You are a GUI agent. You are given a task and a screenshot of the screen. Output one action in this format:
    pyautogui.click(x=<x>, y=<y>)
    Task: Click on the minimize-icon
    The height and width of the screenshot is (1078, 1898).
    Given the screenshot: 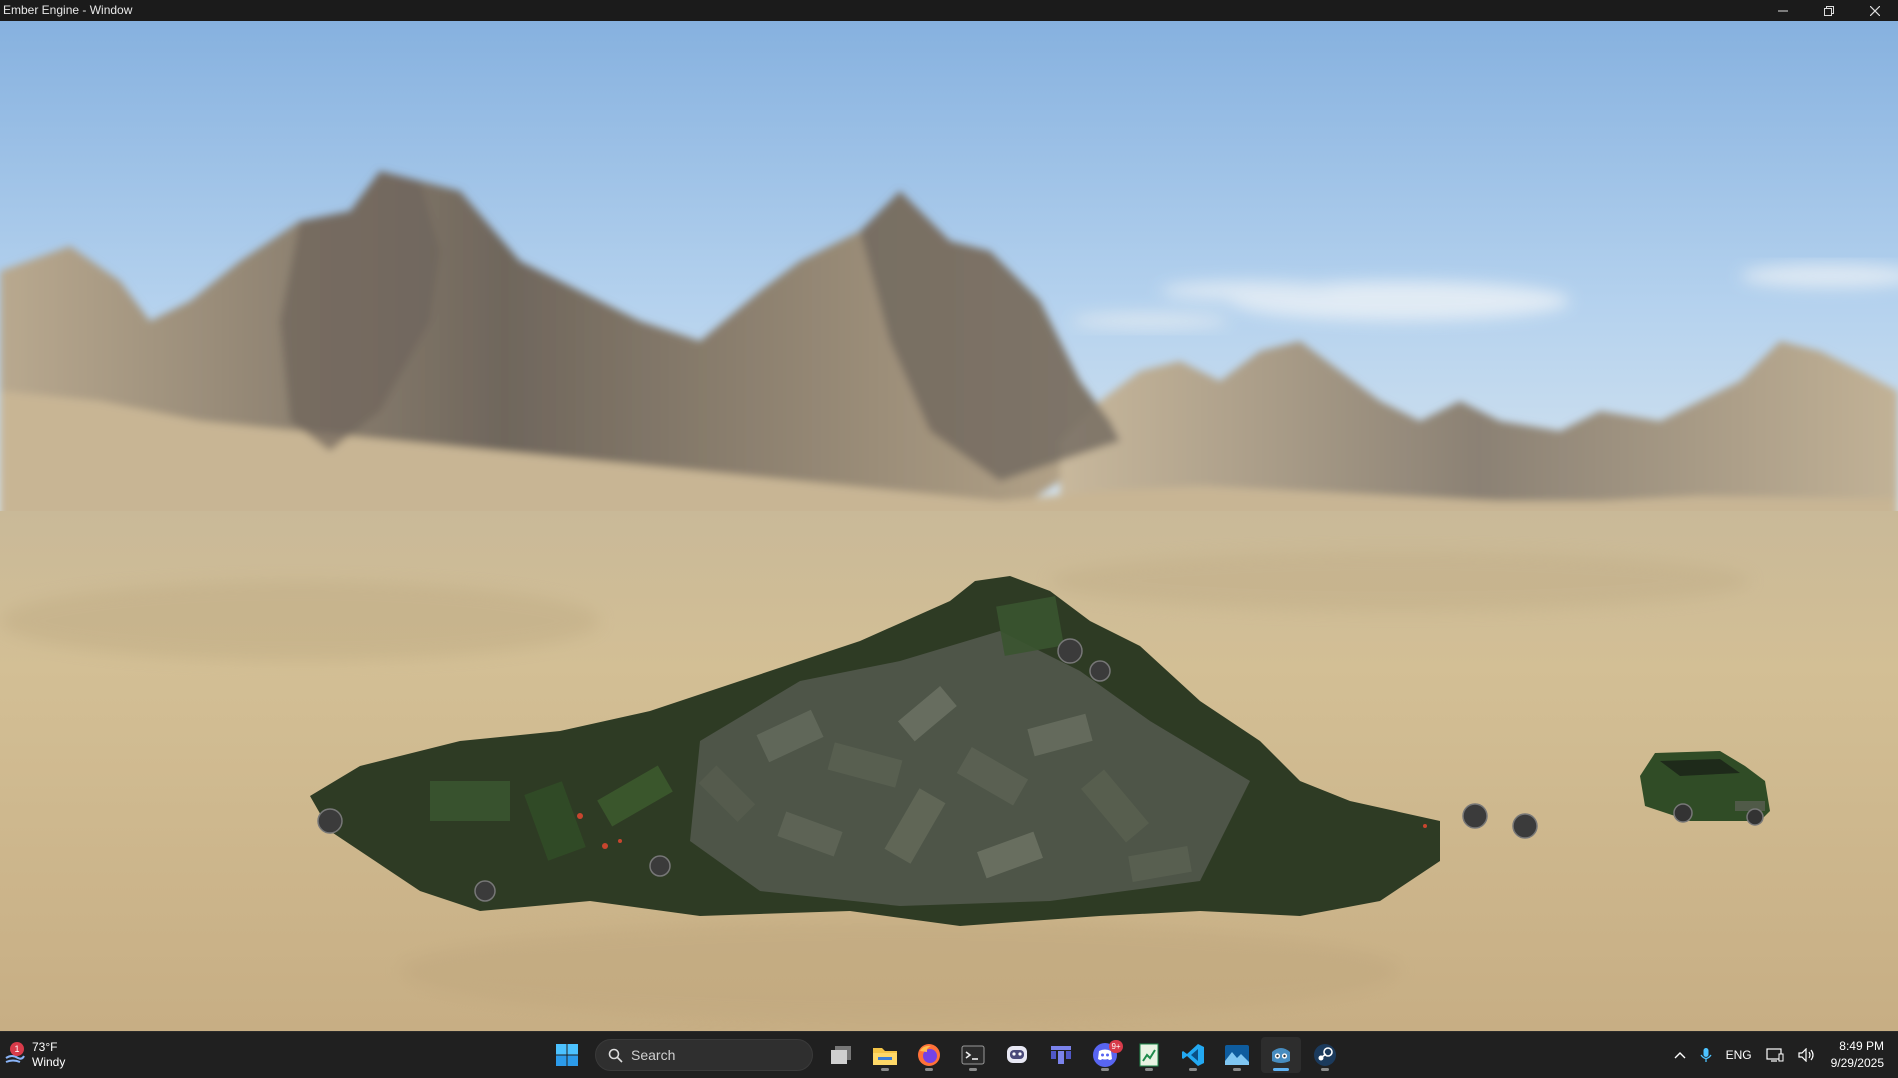 What is the action you would take?
    pyautogui.click(x=1783, y=10)
    